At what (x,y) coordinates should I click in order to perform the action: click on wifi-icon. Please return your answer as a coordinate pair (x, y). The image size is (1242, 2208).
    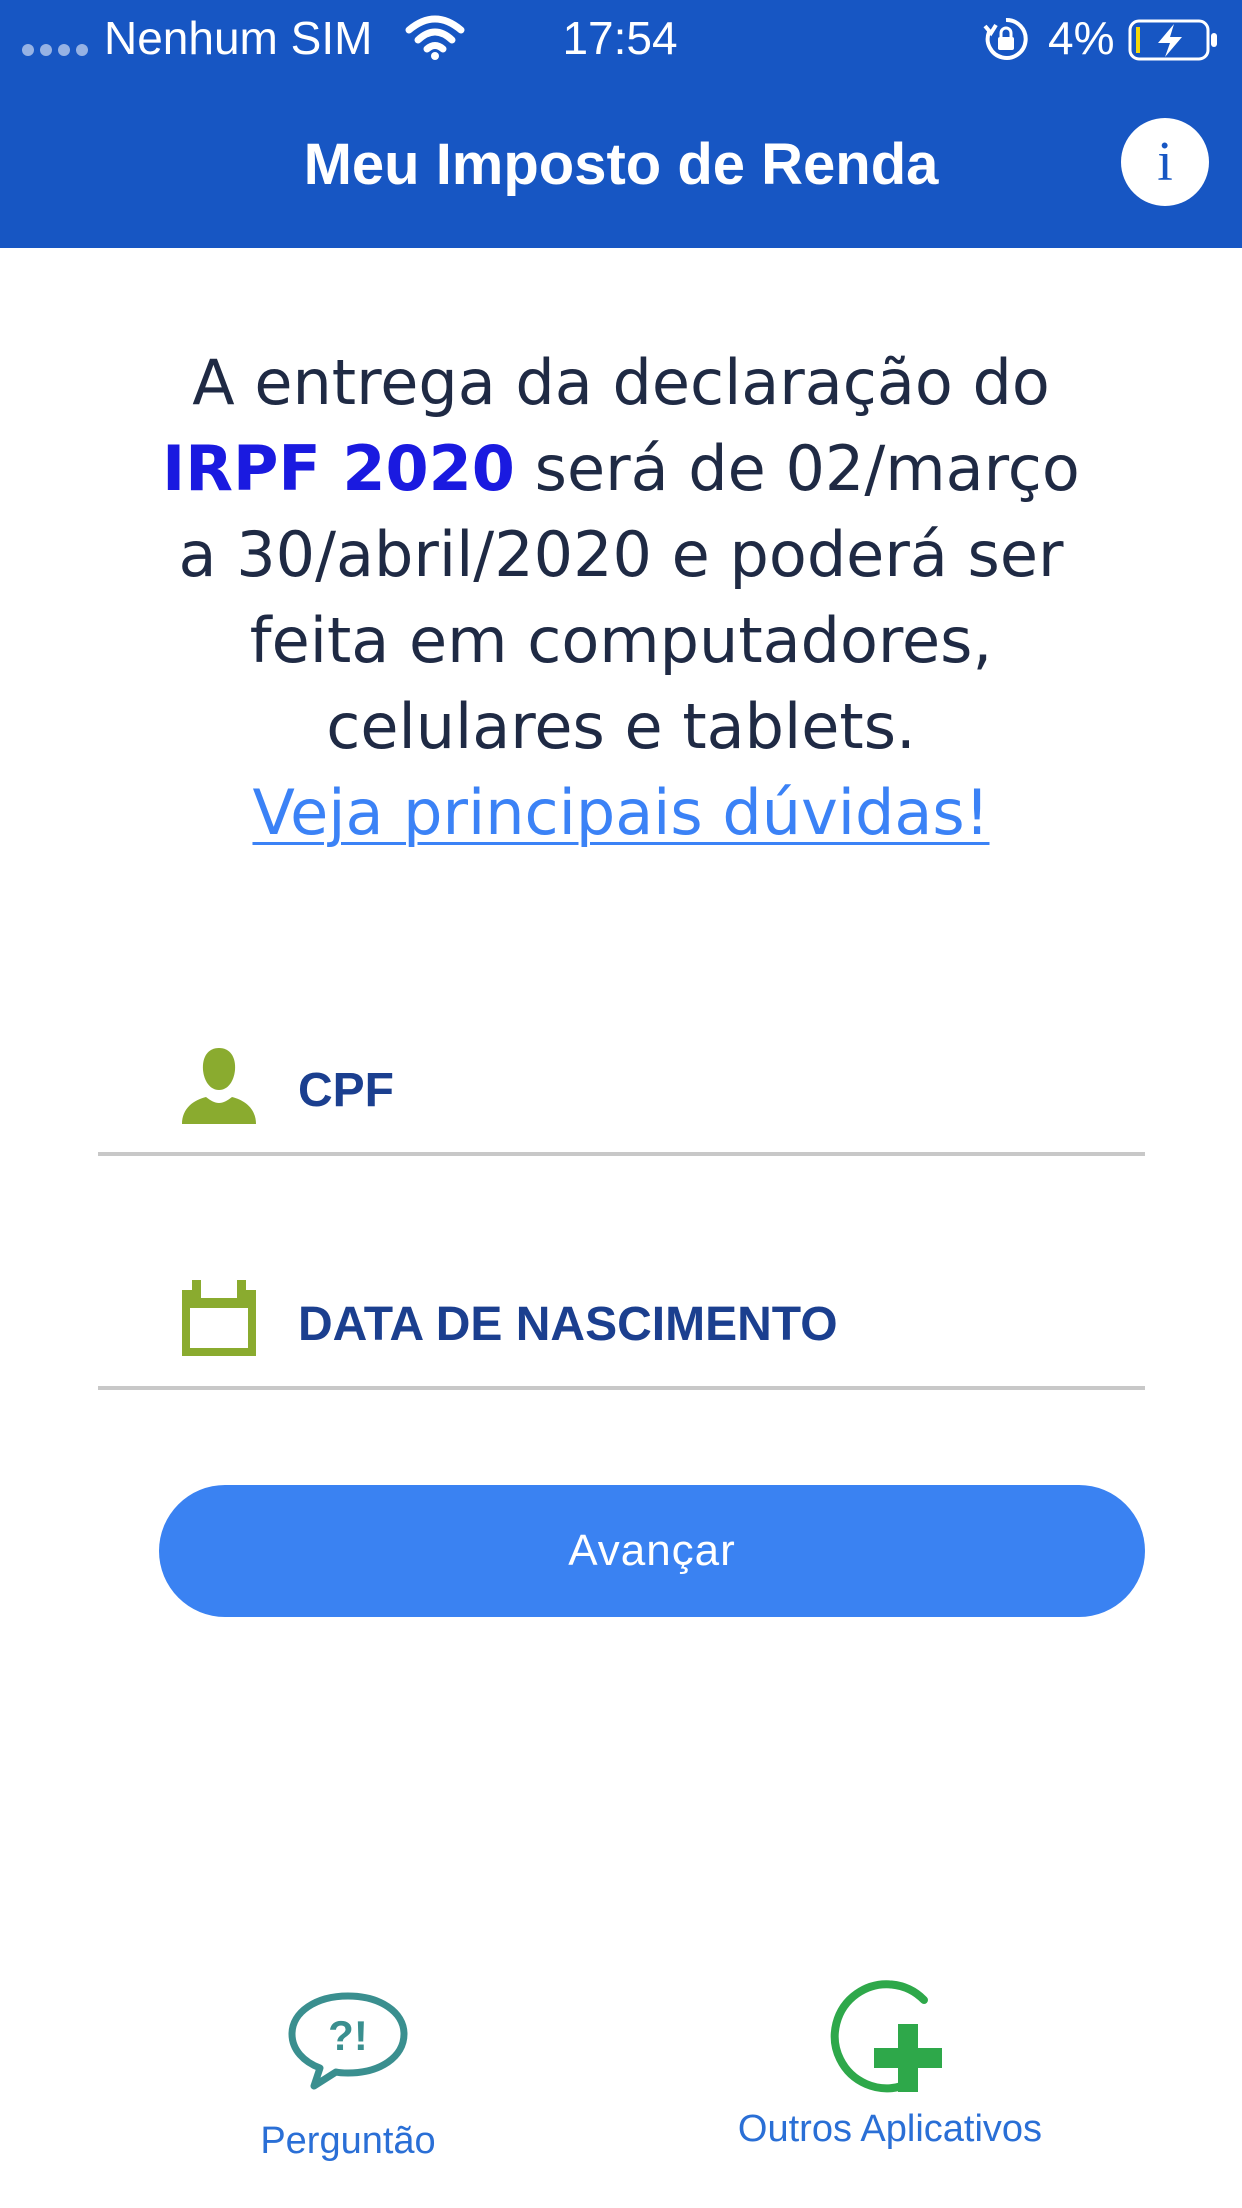
    Looking at the image, I should click on (435, 37).